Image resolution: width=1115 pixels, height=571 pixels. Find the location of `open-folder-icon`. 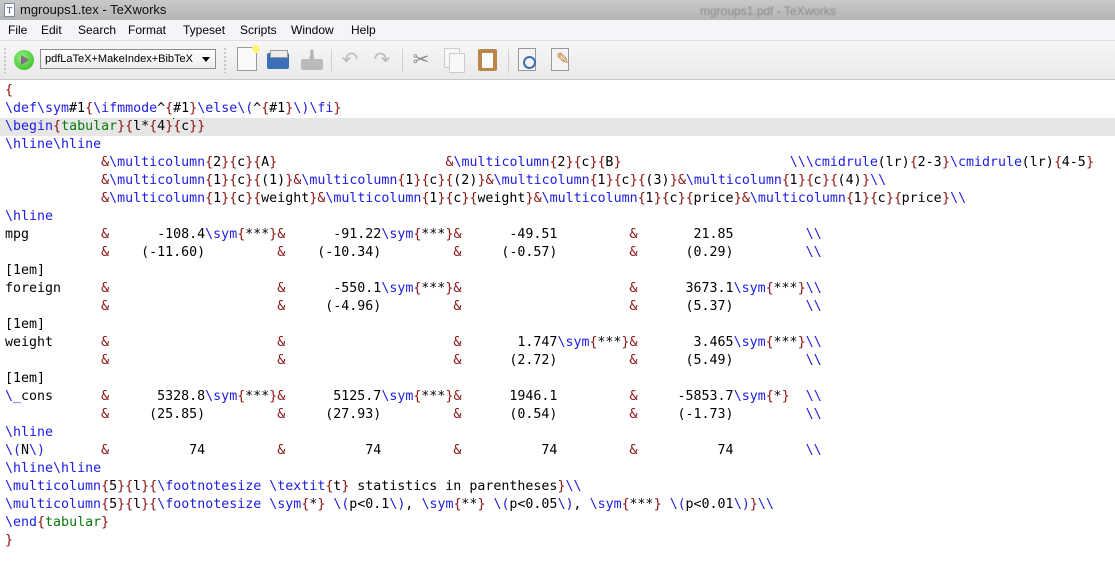

open-folder-icon is located at coordinates (278, 60).